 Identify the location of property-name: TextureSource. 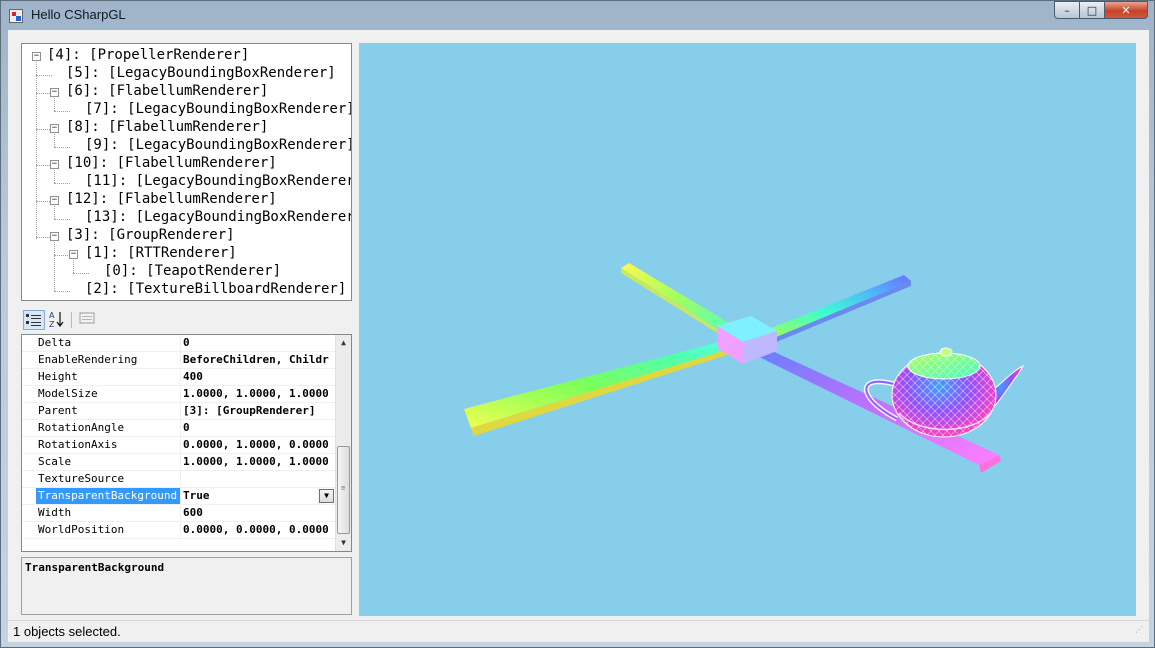
(108, 479).